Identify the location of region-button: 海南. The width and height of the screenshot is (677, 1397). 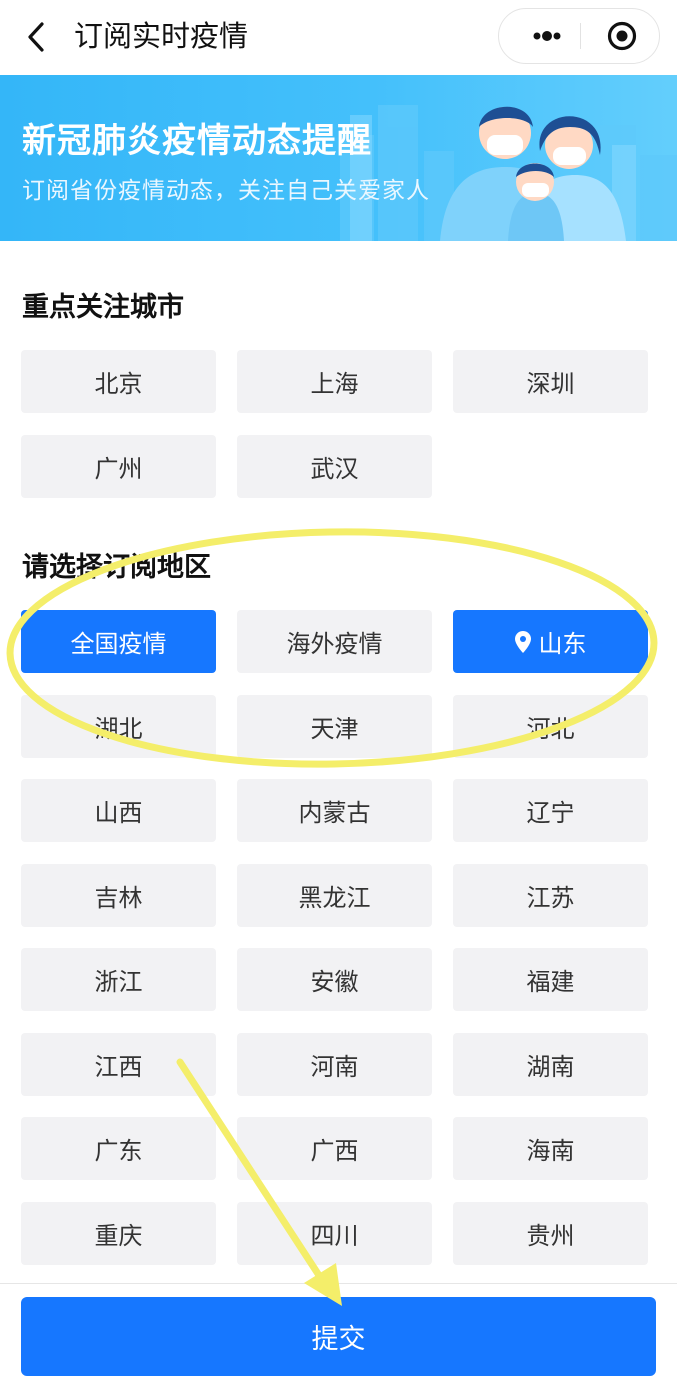
(550, 1148).